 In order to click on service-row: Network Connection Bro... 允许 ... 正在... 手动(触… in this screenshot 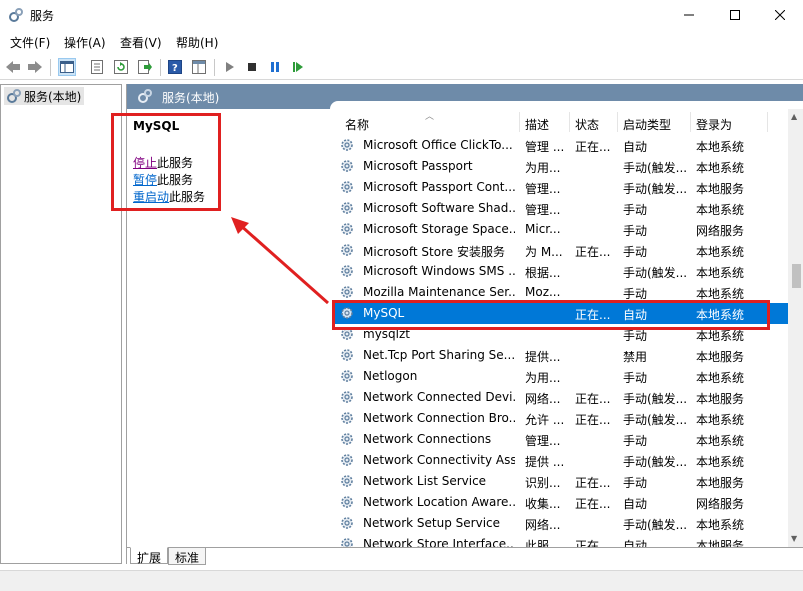, I will do `click(560, 418)`.